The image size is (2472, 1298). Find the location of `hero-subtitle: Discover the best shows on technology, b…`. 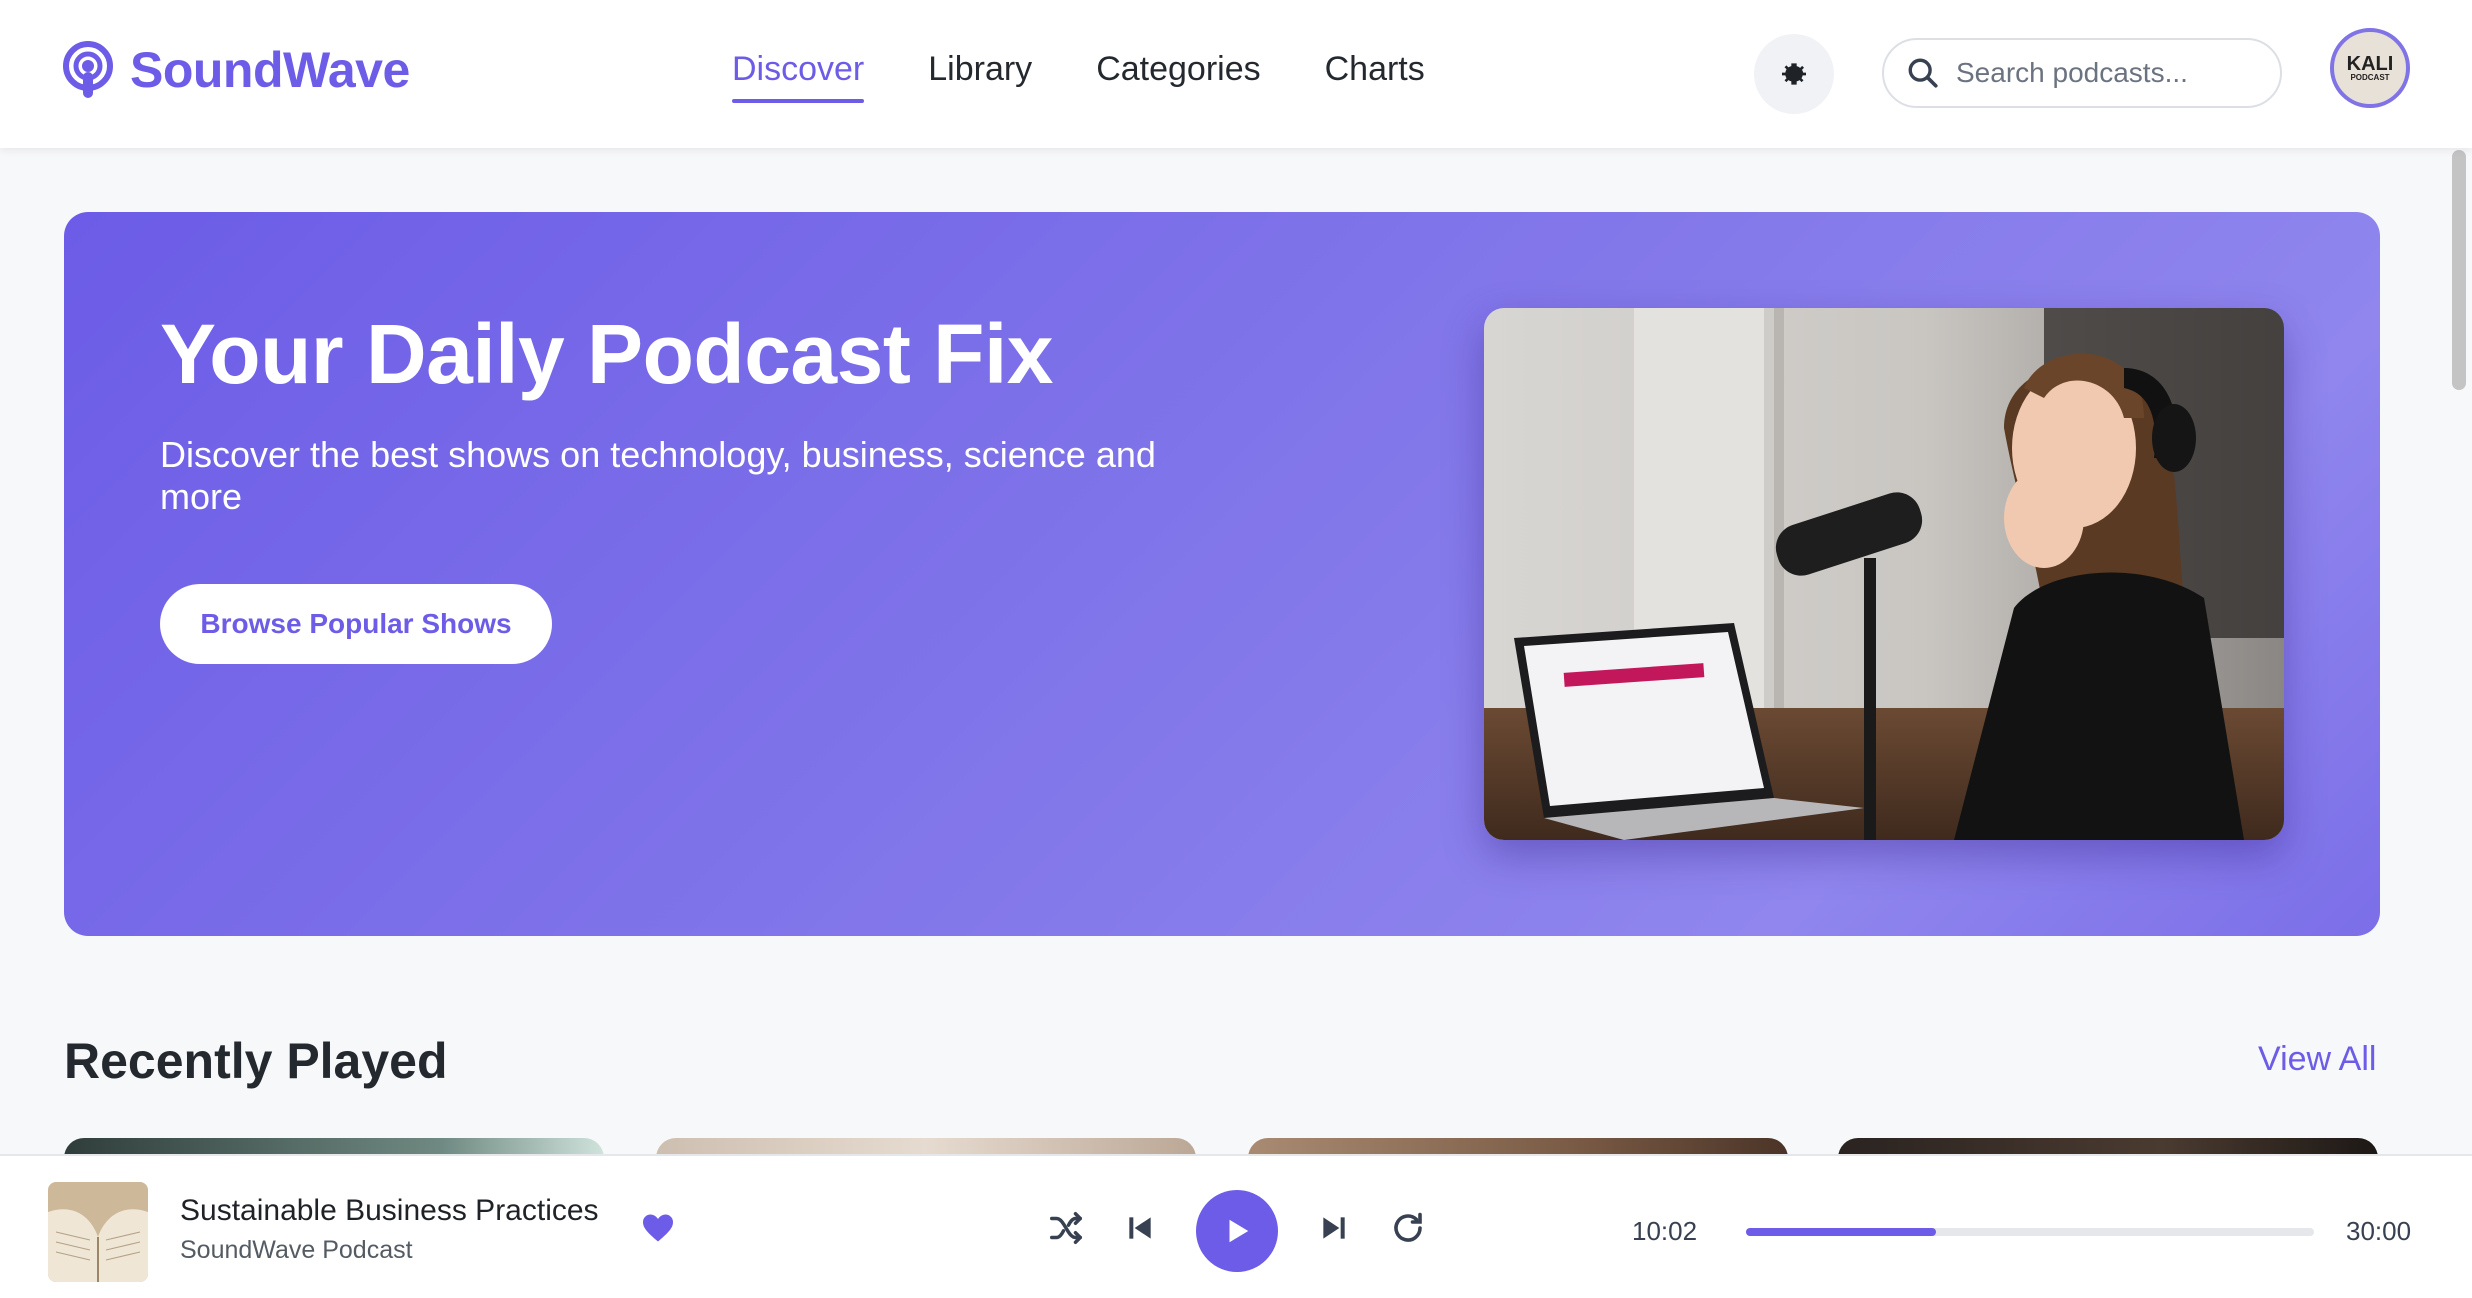

hero-subtitle: Discover the best shows on technology, b… is located at coordinates (658, 475).